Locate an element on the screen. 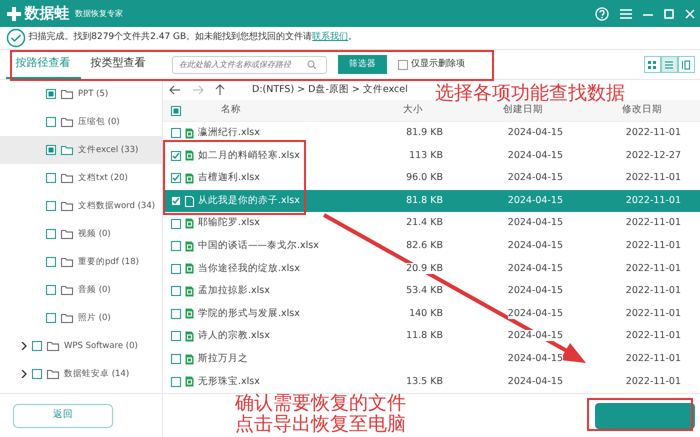 The image size is (700, 437). file-row: 中国的谈话——泰戈尔.xlsx 82.6 KB 2024-04-15 2022-11-01 is located at coordinates (431, 246).